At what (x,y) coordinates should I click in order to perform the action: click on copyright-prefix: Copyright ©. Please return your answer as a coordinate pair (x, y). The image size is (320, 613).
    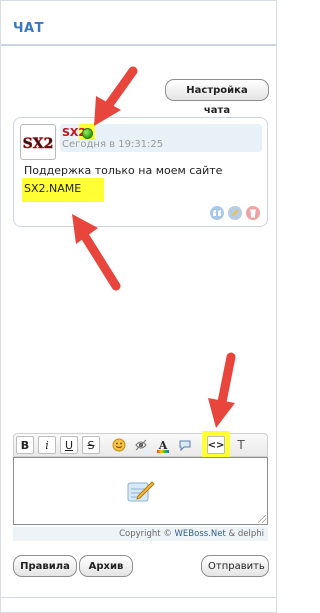
    Looking at the image, I should click on (145, 534).